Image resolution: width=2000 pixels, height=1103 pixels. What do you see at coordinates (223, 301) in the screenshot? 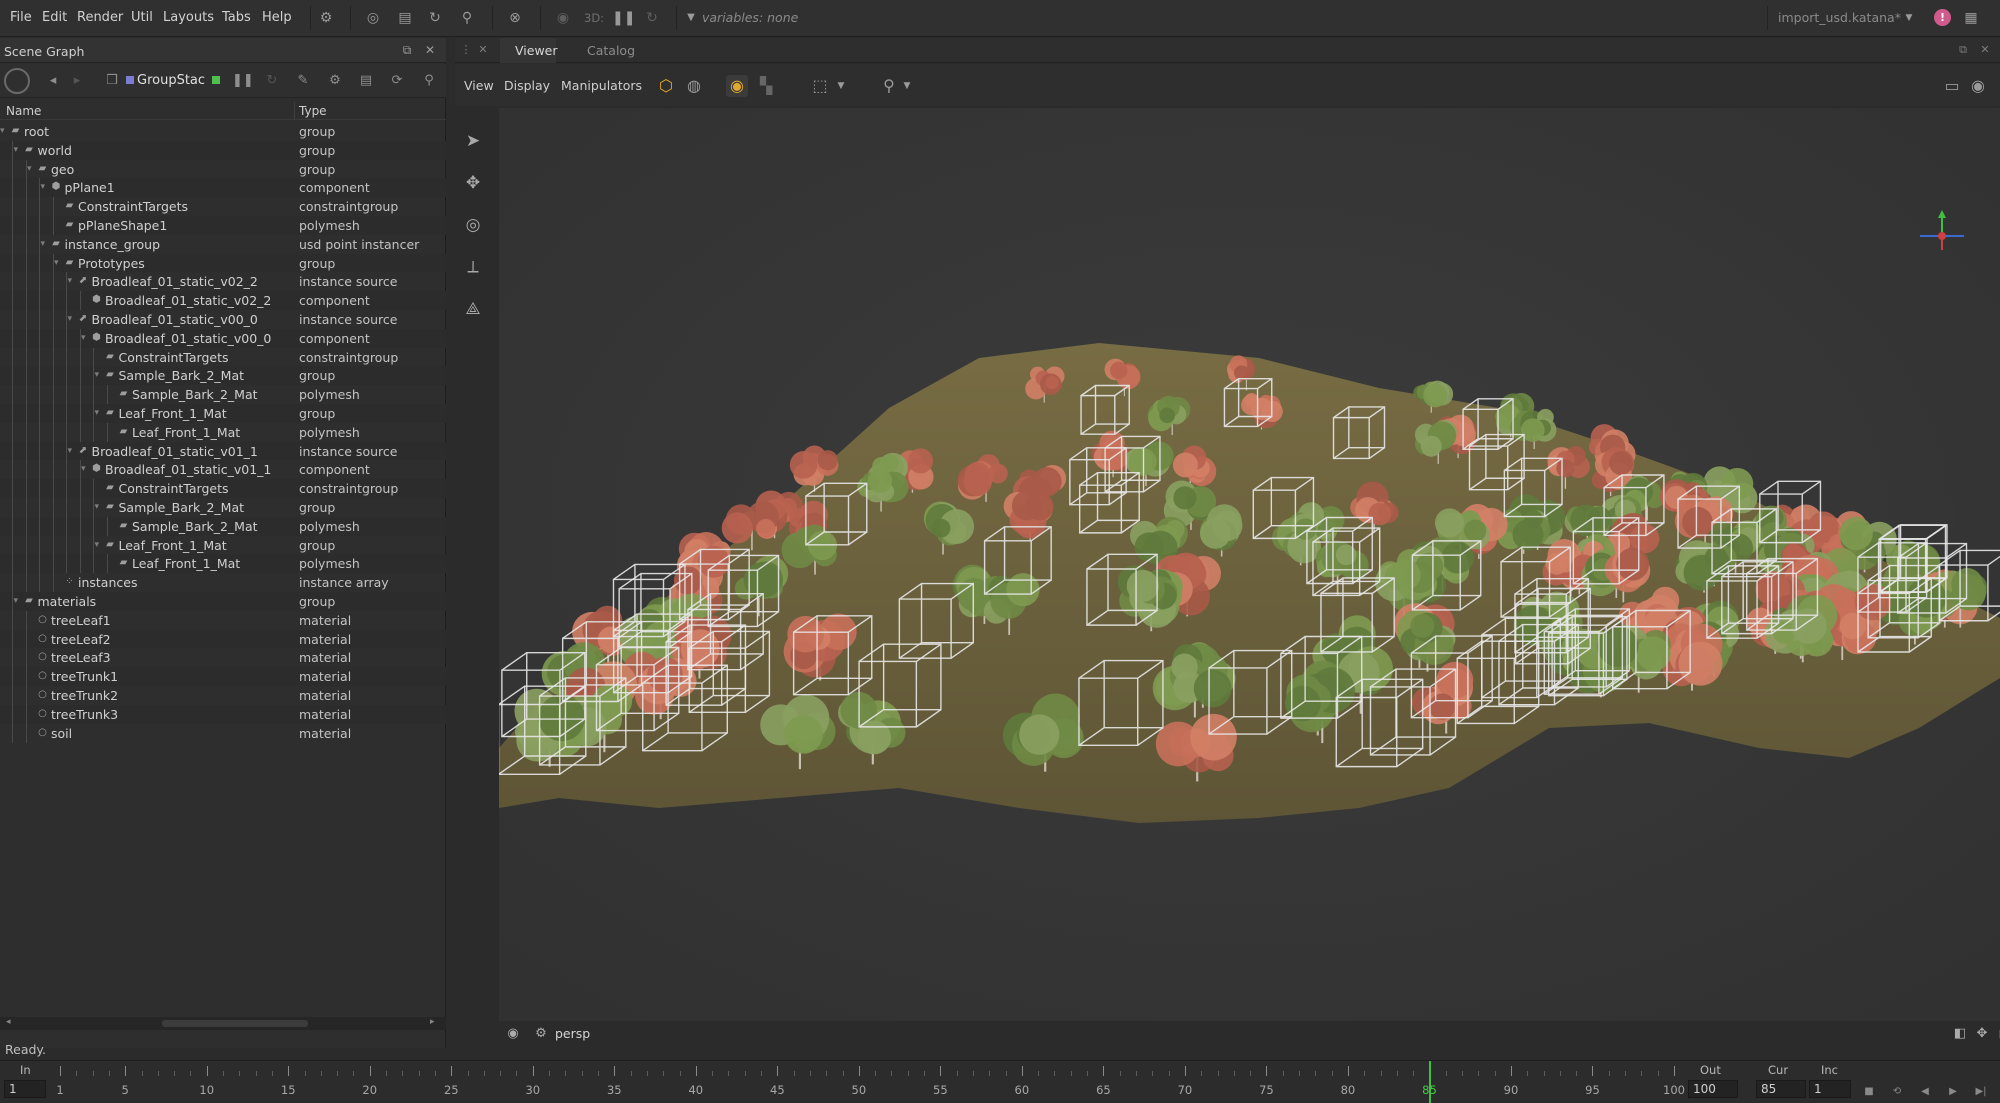
I see `tree-row: ⬢ Broadleaf_01_static_v02_2 component` at bounding box center [223, 301].